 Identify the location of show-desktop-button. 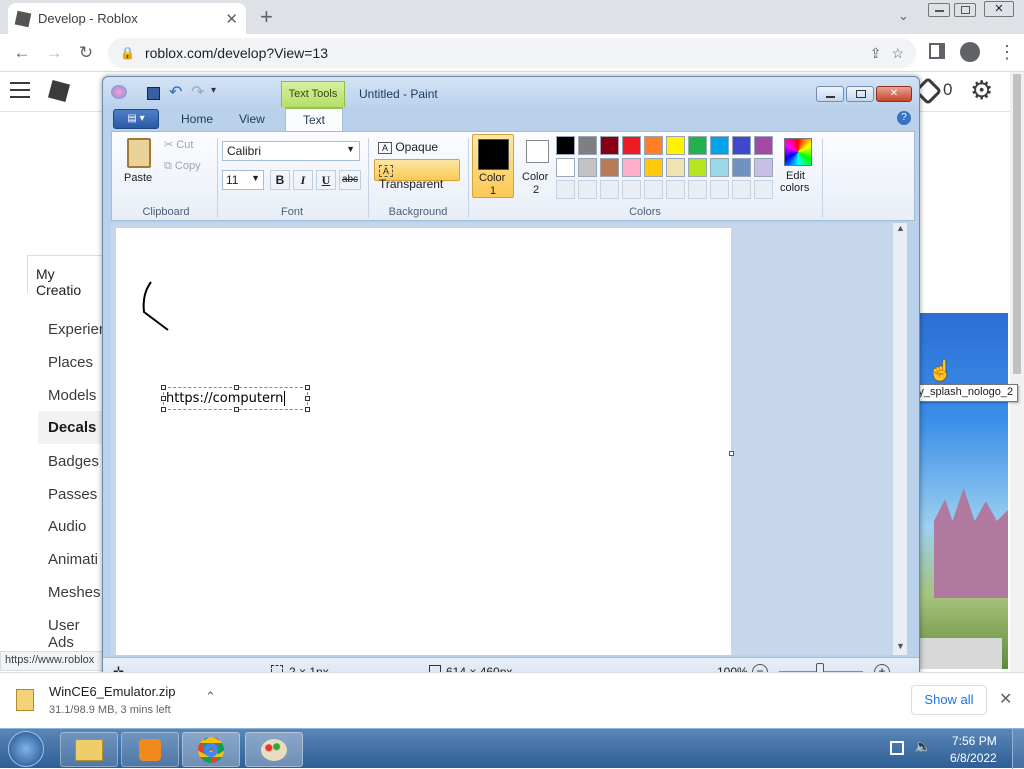
(1018, 749).